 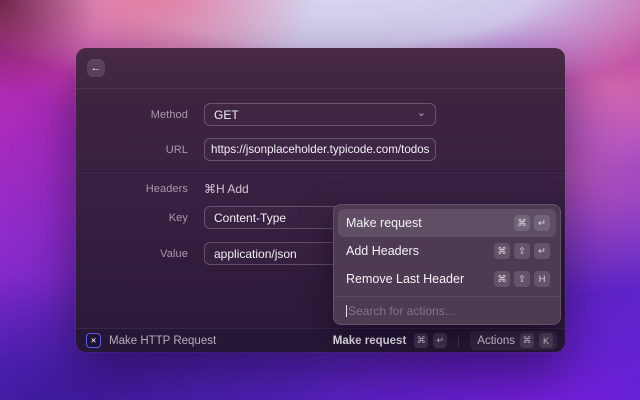 What do you see at coordinates (320, 171) in the screenshot?
I see `section-divider` at bounding box center [320, 171].